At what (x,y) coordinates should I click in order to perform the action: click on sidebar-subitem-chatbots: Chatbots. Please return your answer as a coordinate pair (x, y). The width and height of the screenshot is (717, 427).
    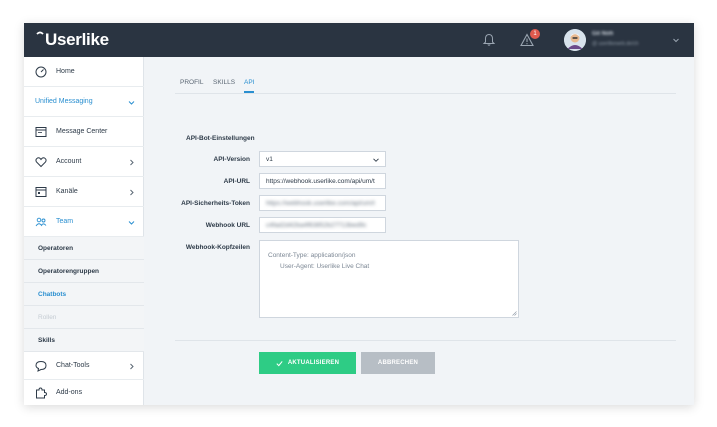
    Looking at the image, I should click on (84, 294).